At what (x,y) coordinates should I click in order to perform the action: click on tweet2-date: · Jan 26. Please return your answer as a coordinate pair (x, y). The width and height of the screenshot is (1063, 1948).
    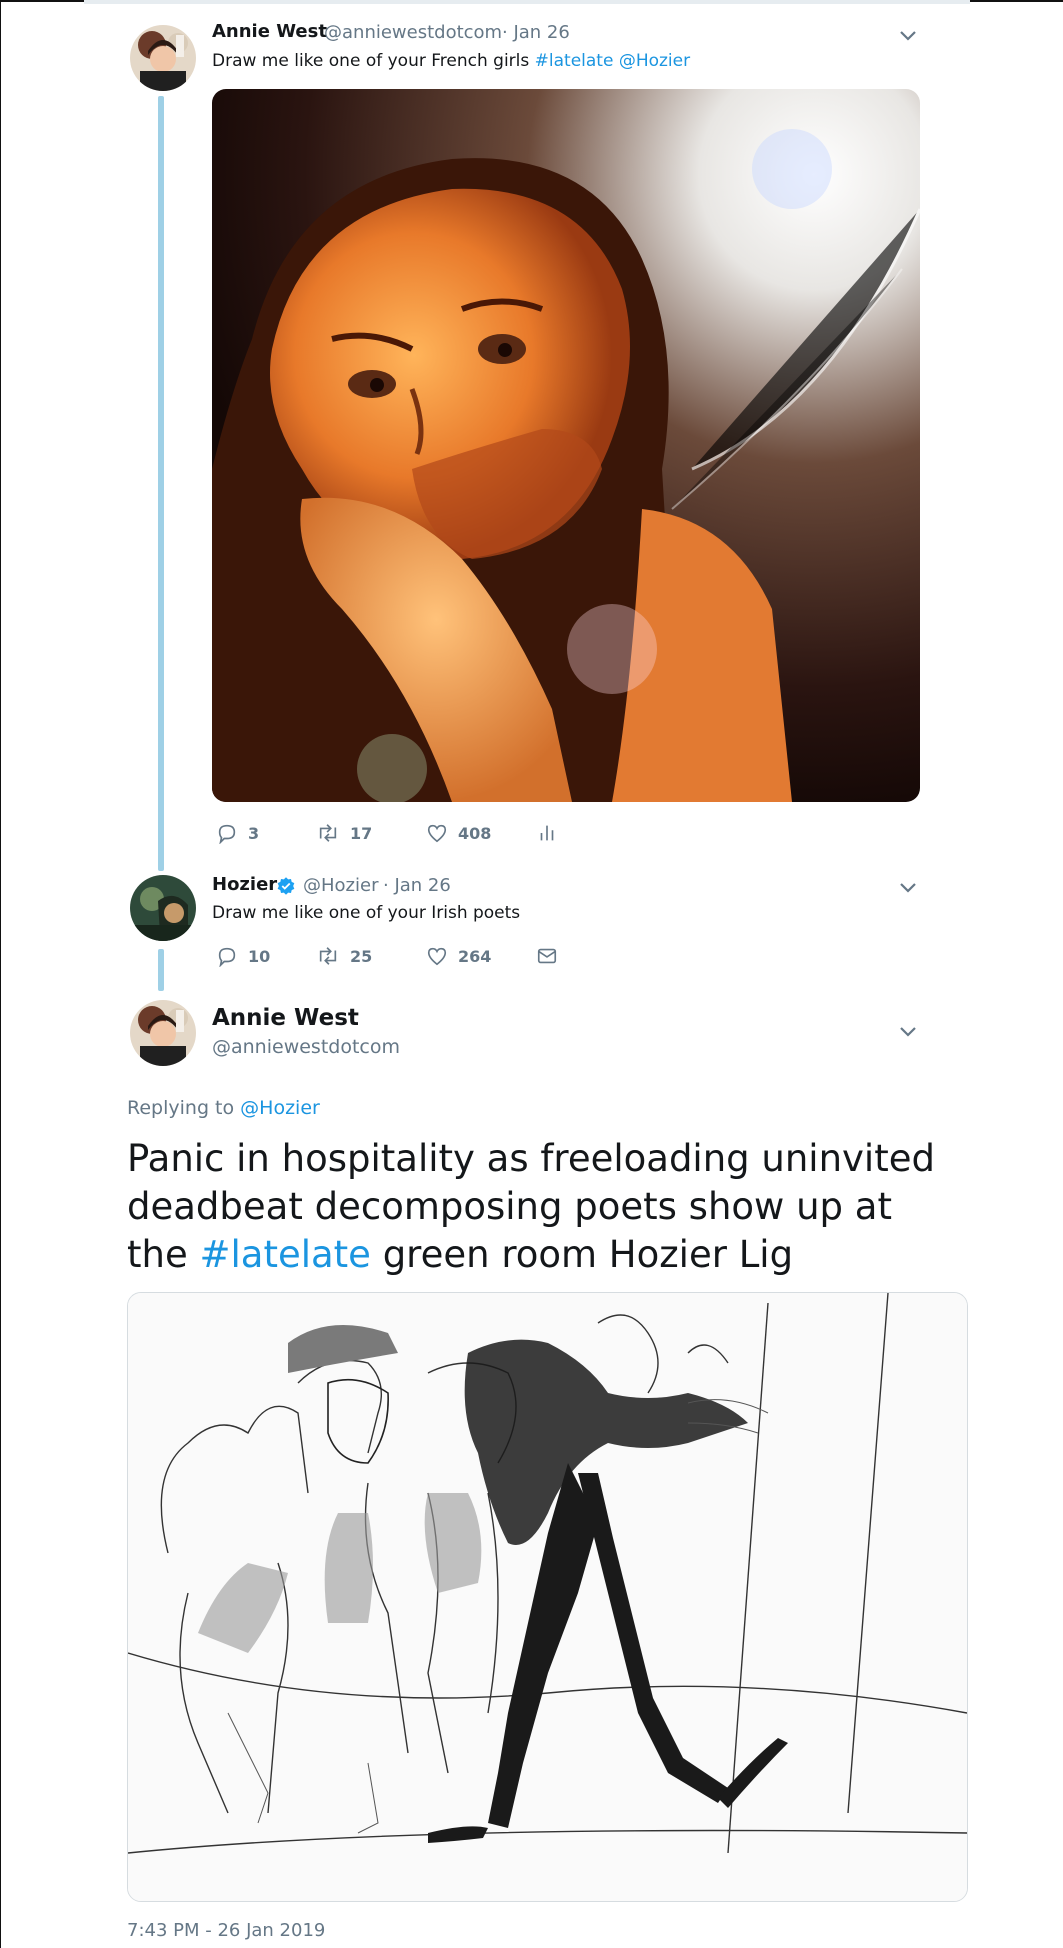
    Looking at the image, I should click on (417, 885).